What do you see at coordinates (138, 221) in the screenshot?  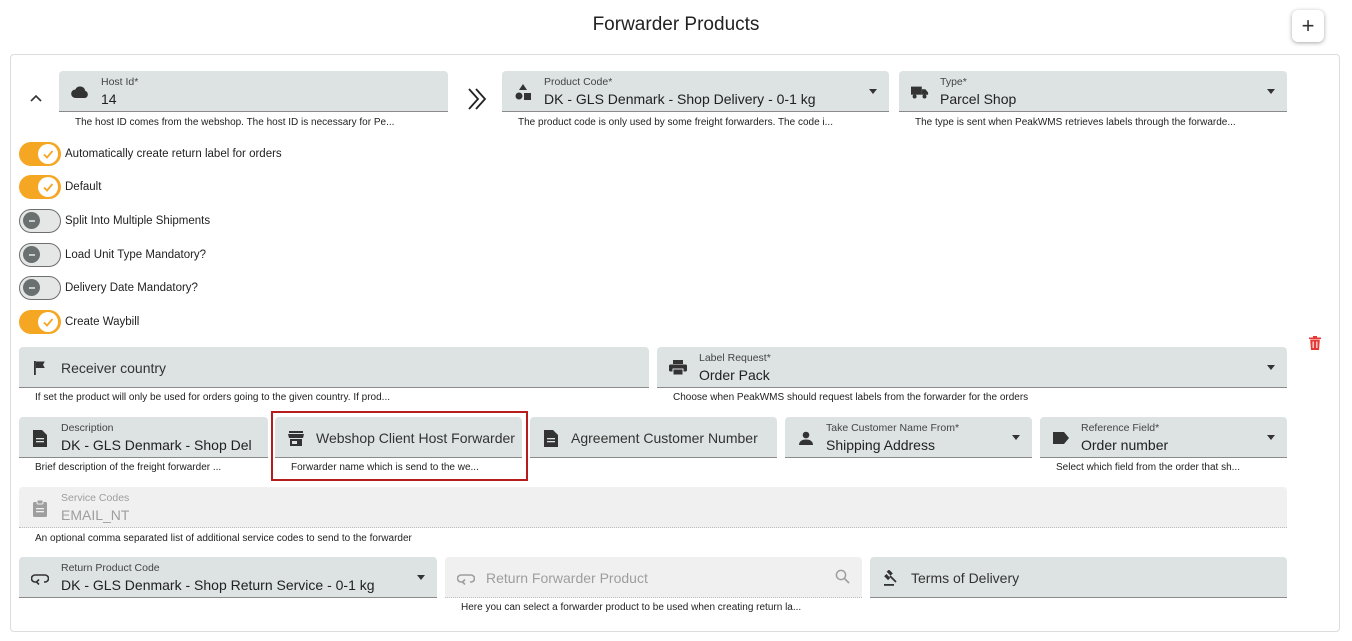 I see `toggle-label: Split Into Multiple Shipments` at bounding box center [138, 221].